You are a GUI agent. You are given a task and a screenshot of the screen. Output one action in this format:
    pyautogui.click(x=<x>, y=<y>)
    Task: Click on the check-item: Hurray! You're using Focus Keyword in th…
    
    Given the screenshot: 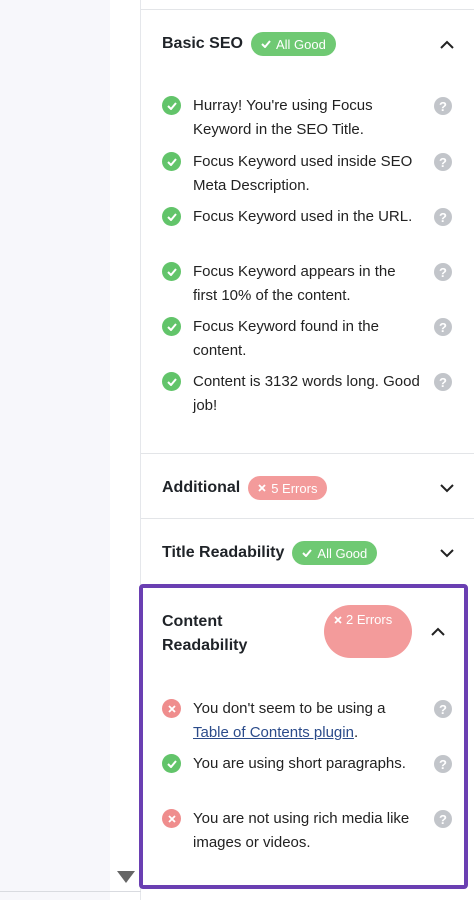 What is the action you would take?
    pyautogui.click(x=309, y=118)
    